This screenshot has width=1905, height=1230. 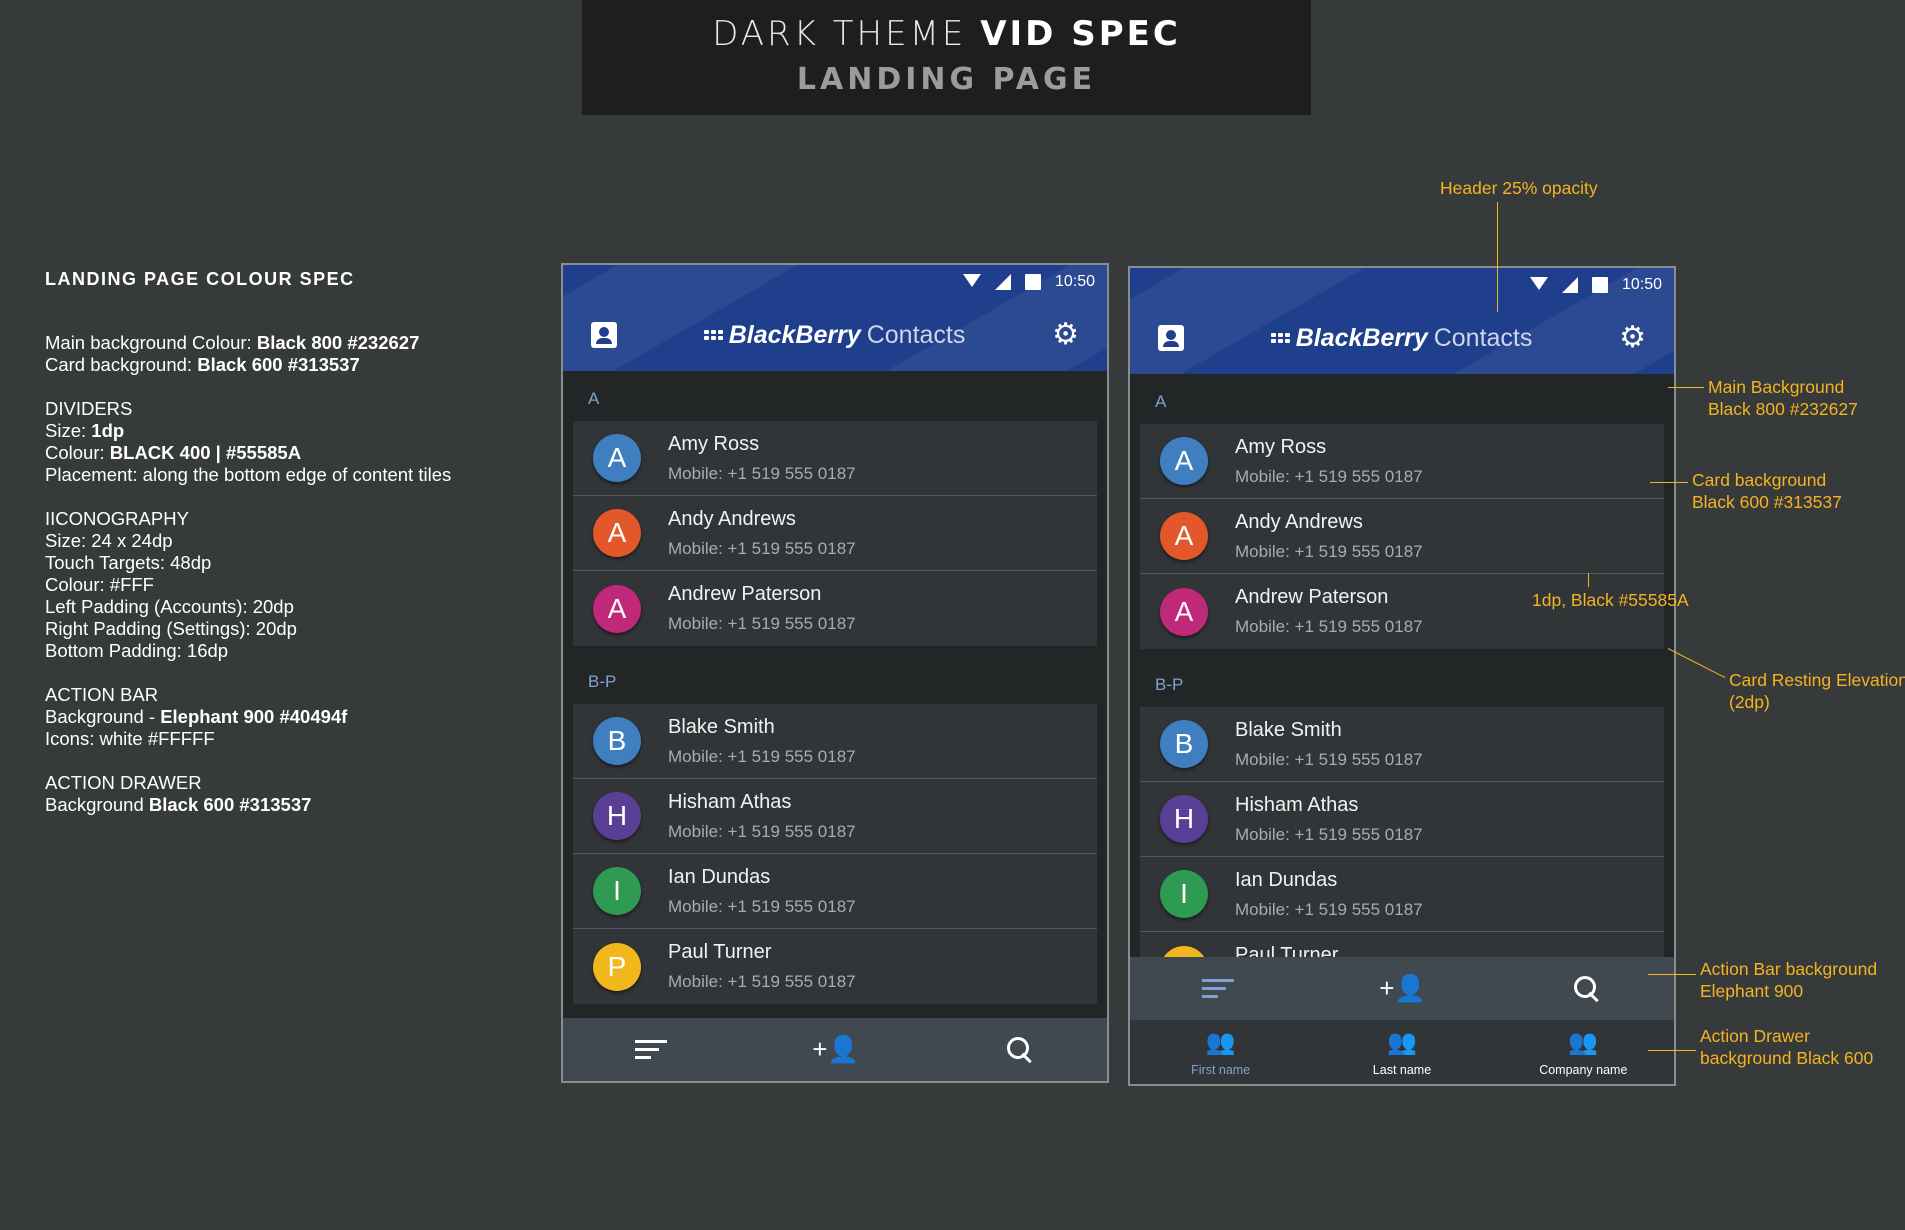 What do you see at coordinates (1080, 34) in the screenshot?
I see `banner-title-bold: VID SPEC` at bounding box center [1080, 34].